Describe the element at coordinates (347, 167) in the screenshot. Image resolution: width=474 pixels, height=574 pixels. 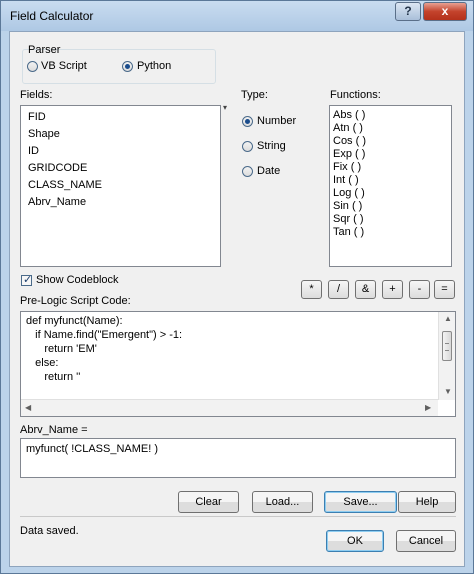
I see `list-item: Fix ( )` at that location.